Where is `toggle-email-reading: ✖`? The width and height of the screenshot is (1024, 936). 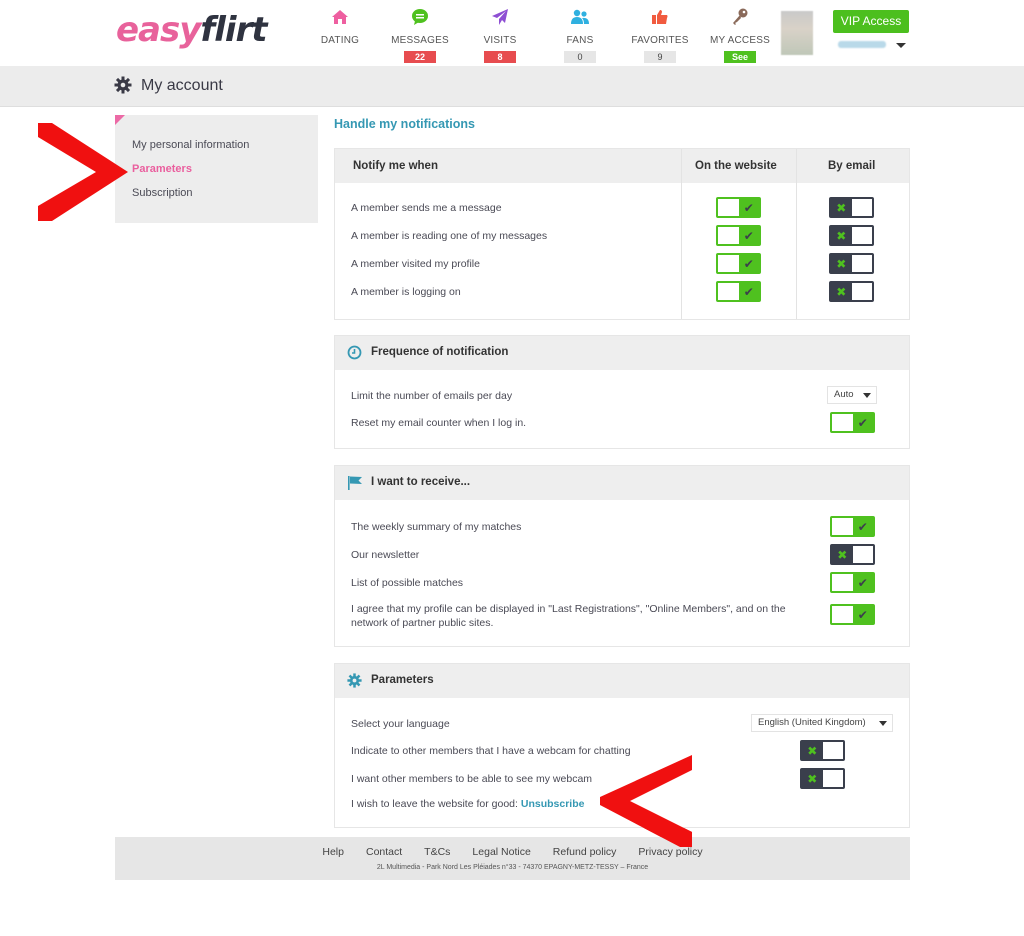 toggle-email-reading: ✖ is located at coordinates (851, 235).